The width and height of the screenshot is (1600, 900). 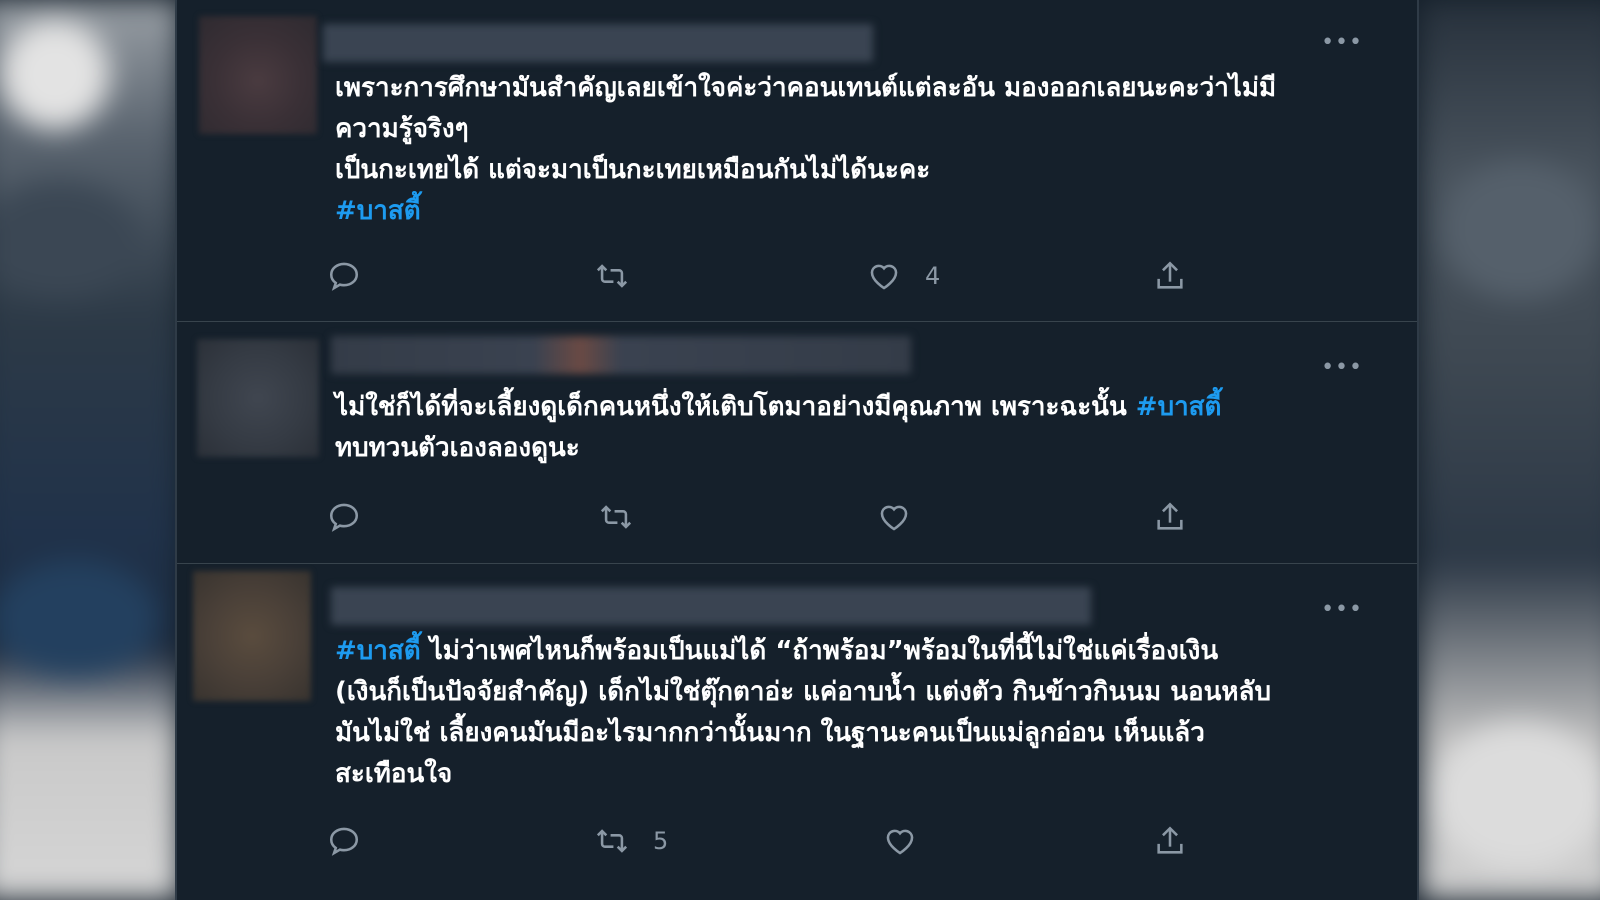 What do you see at coordinates (903, 276) in the screenshot?
I see `like-button: 4` at bounding box center [903, 276].